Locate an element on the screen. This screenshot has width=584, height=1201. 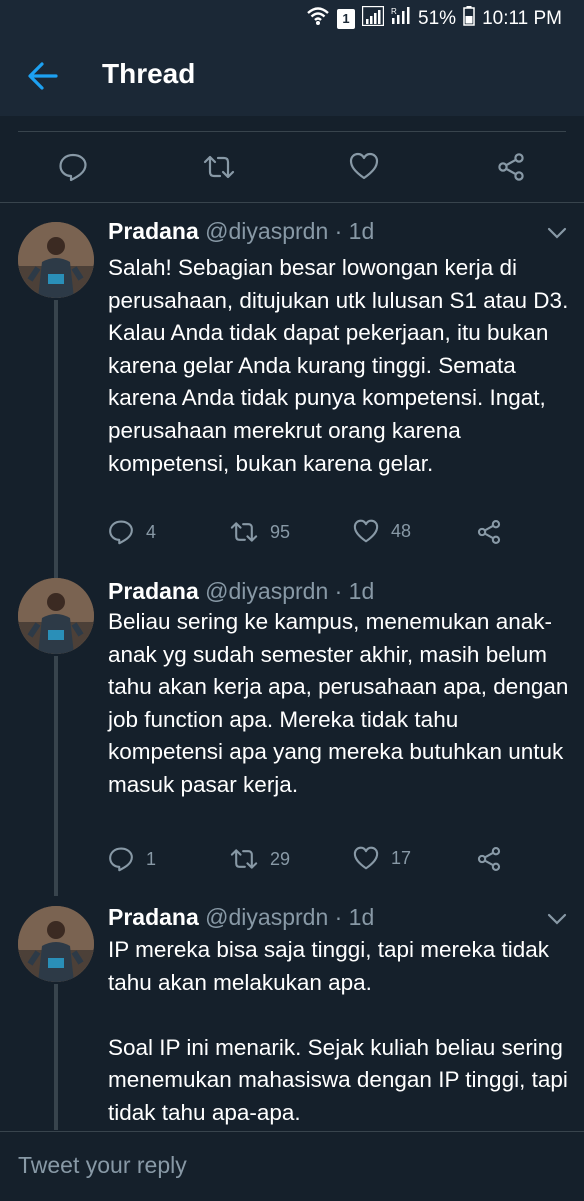
tweet-actions: 1 29 17 is located at coordinates (343, 861).